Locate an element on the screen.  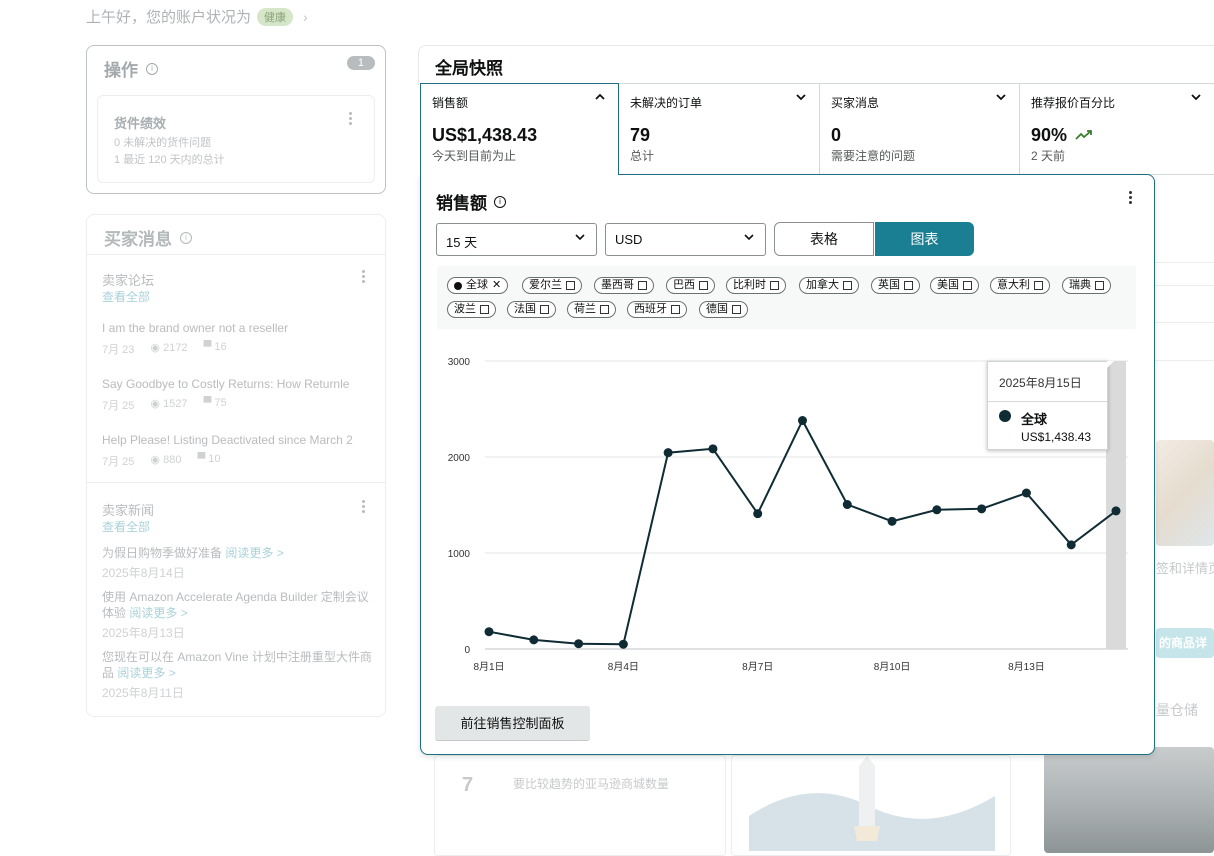
shipment-performance-card: 货件绩效 0 未解决的货件问题 1 最近 120 天内的总计 is located at coordinates (236, 139).